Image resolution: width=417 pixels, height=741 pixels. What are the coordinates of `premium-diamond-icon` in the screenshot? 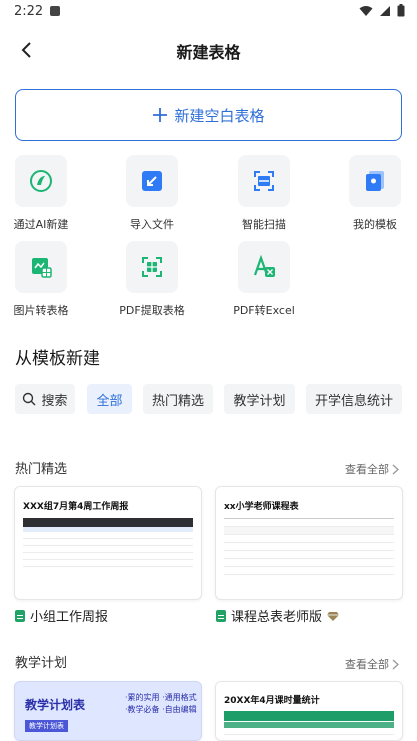 It's located at (333, 616).